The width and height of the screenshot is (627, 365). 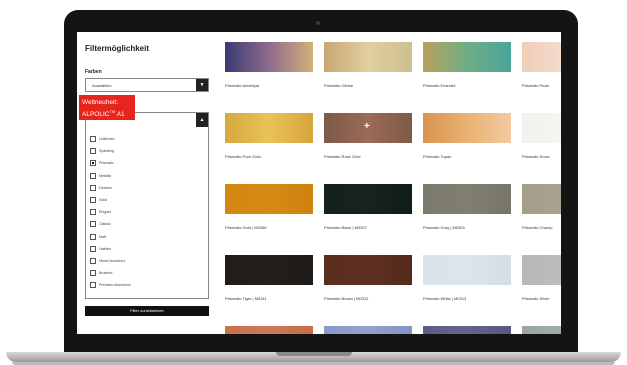 What do you see at coordinates (110, 200) in the screenshot?
I see `filter-option: Solid` at bounding box center [110, 200].